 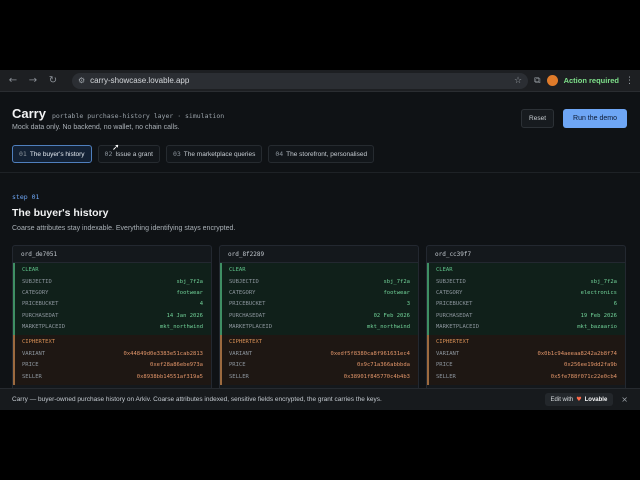 I want to click on attr-row: PRICE 0x256ee19dd2fa9b, so click(x=526, y=365).